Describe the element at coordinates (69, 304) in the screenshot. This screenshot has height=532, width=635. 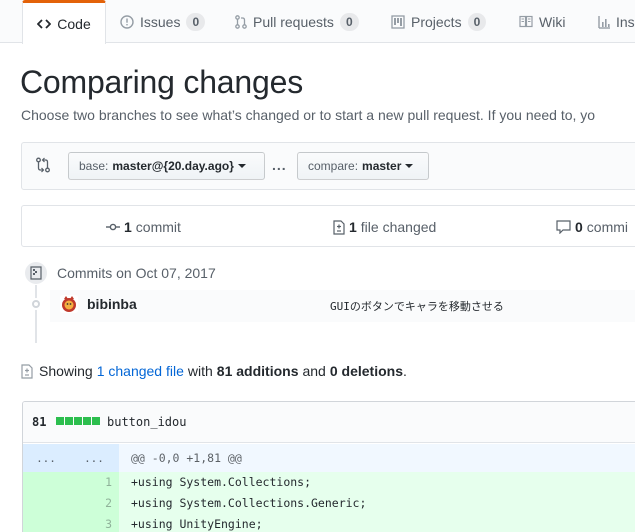
I see `avatar` at that location.